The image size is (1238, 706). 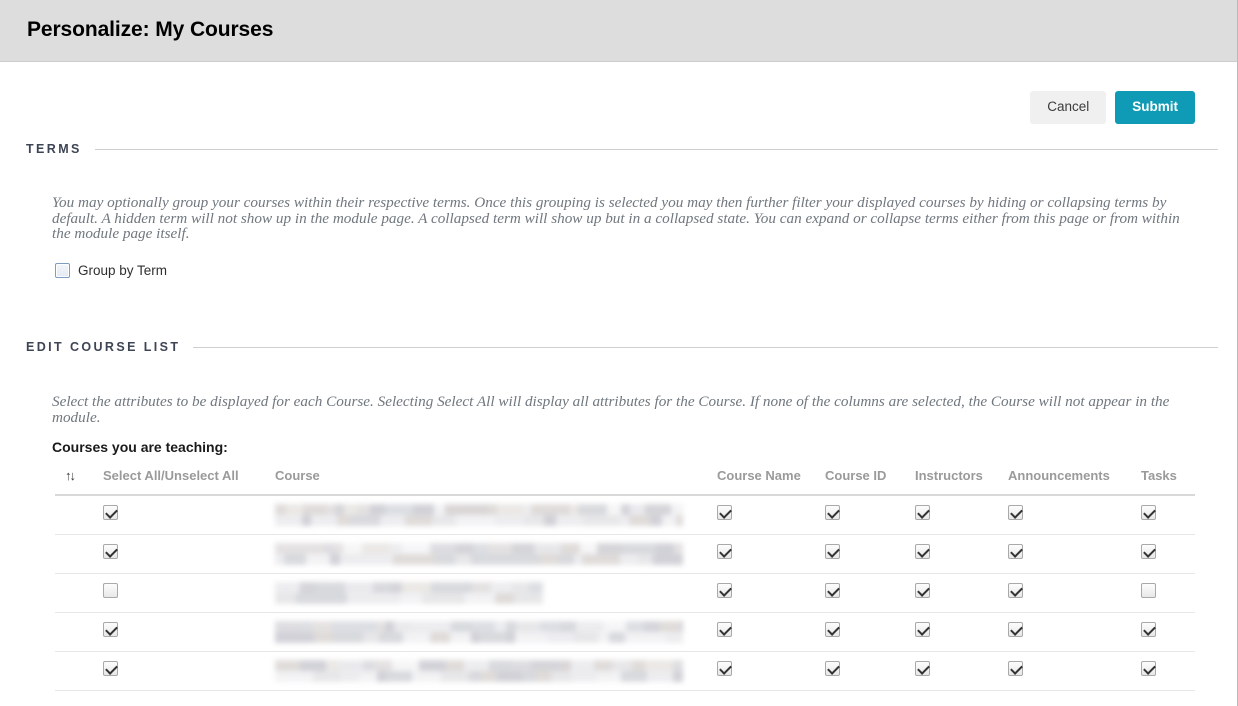 I want to click on page-title: Personalize: My Courses, so click(x=150, y=29).